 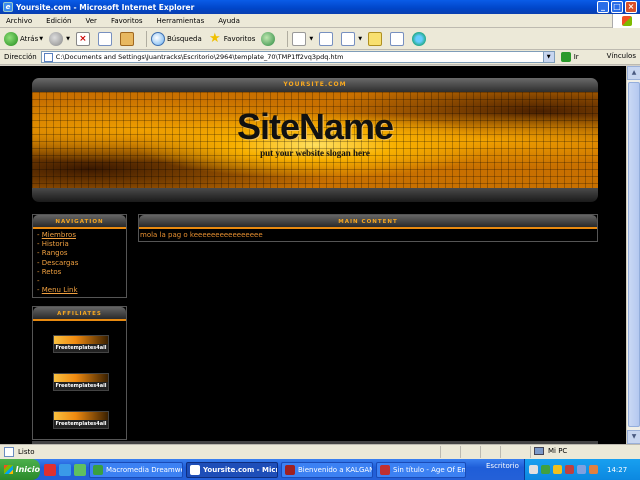 I want to click on site-header-label: YOURSITE.COM, so click(x=315, y=85).